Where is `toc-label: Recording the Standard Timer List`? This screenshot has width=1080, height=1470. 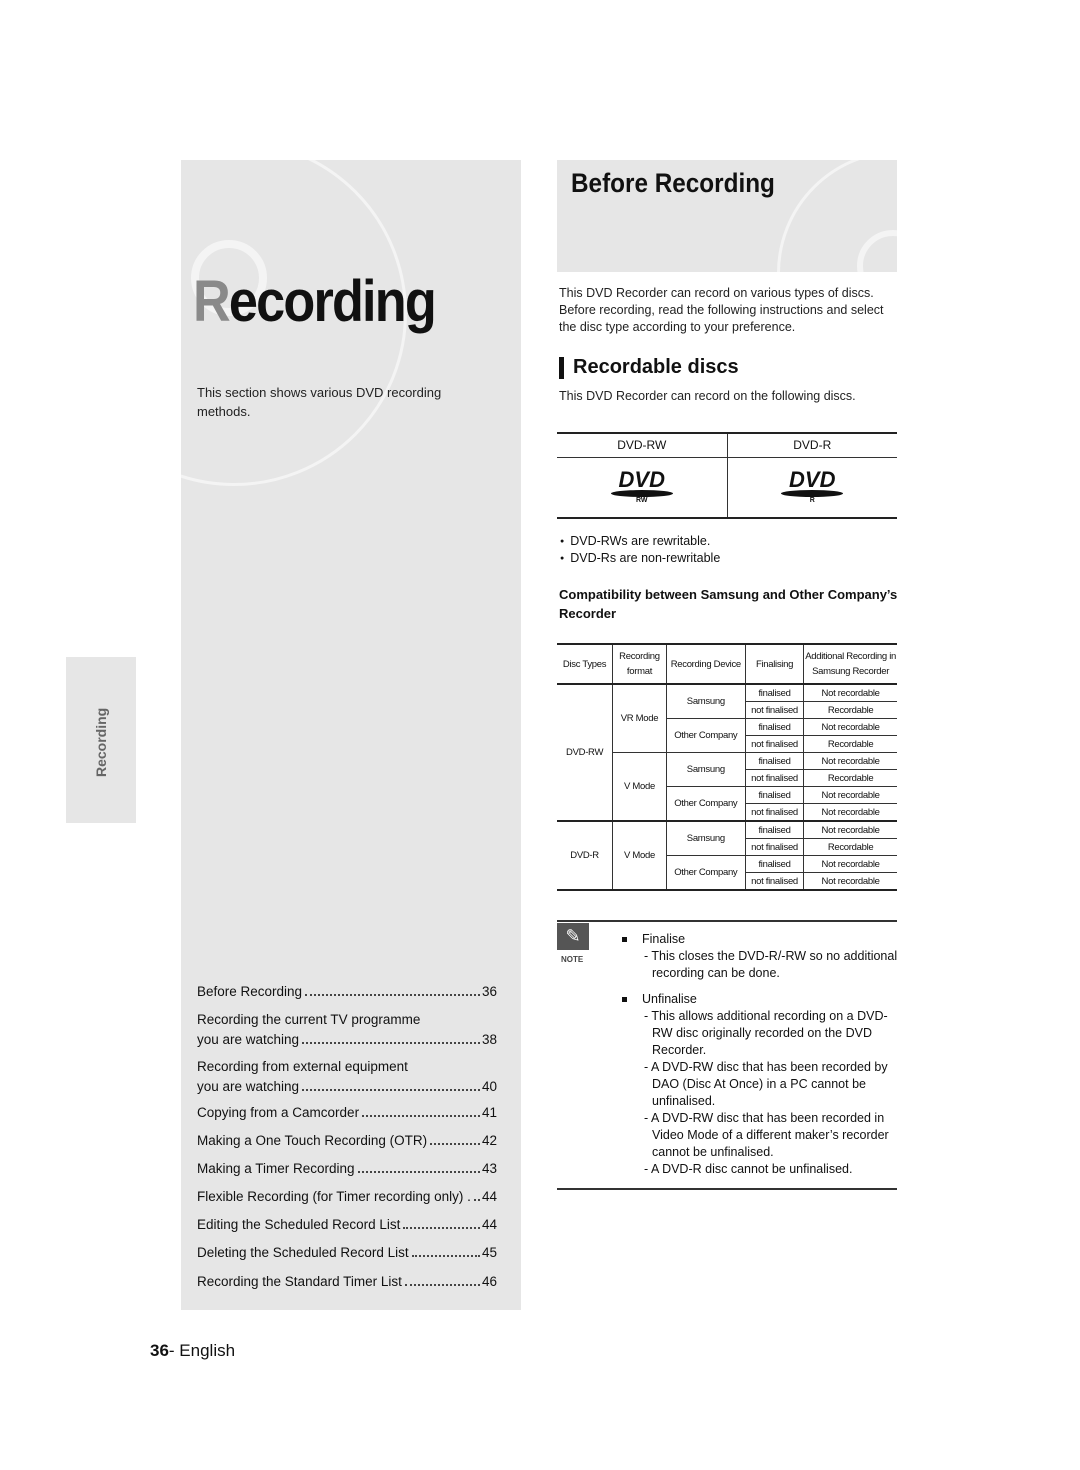 toc-label: Recording the Standard Timer List is located at coordinates (299, 1281).